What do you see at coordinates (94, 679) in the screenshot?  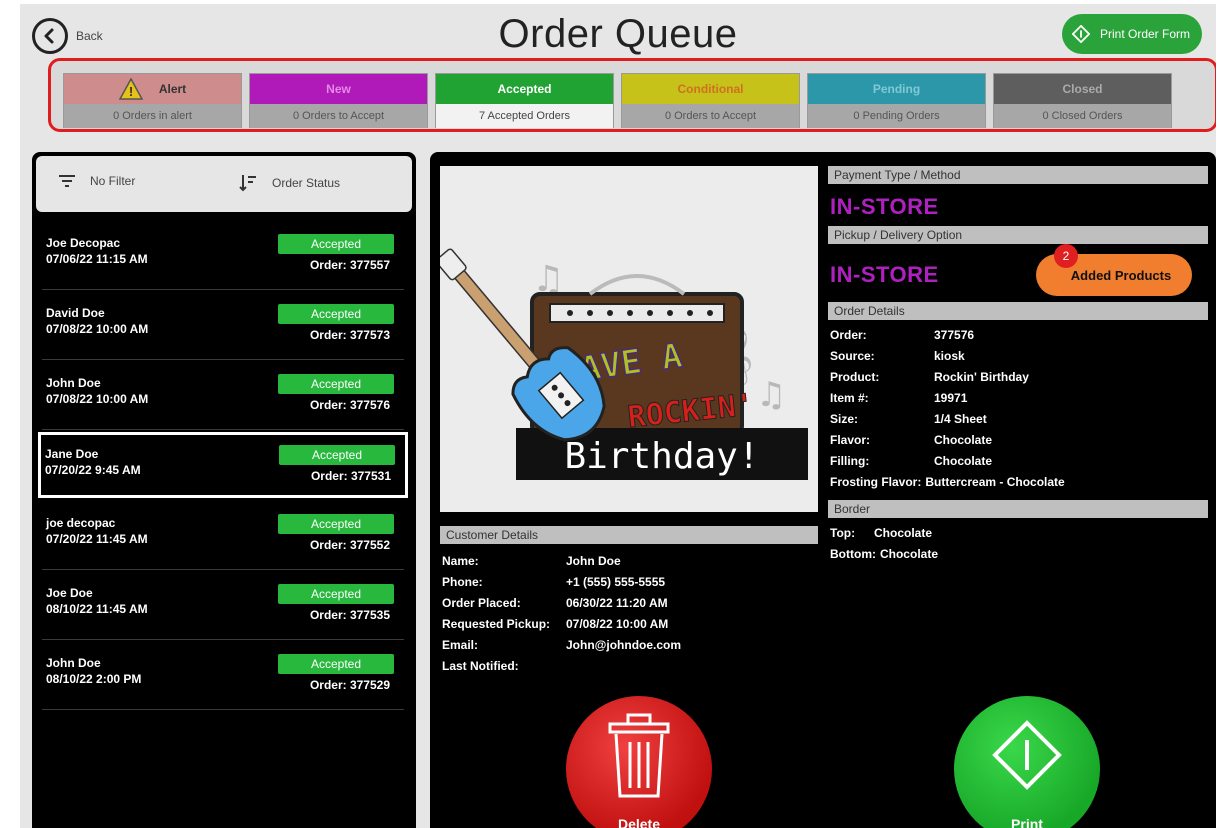 I see `order-datetime: 08/10/22 2:00 PM` at bounding box center [94, 679].